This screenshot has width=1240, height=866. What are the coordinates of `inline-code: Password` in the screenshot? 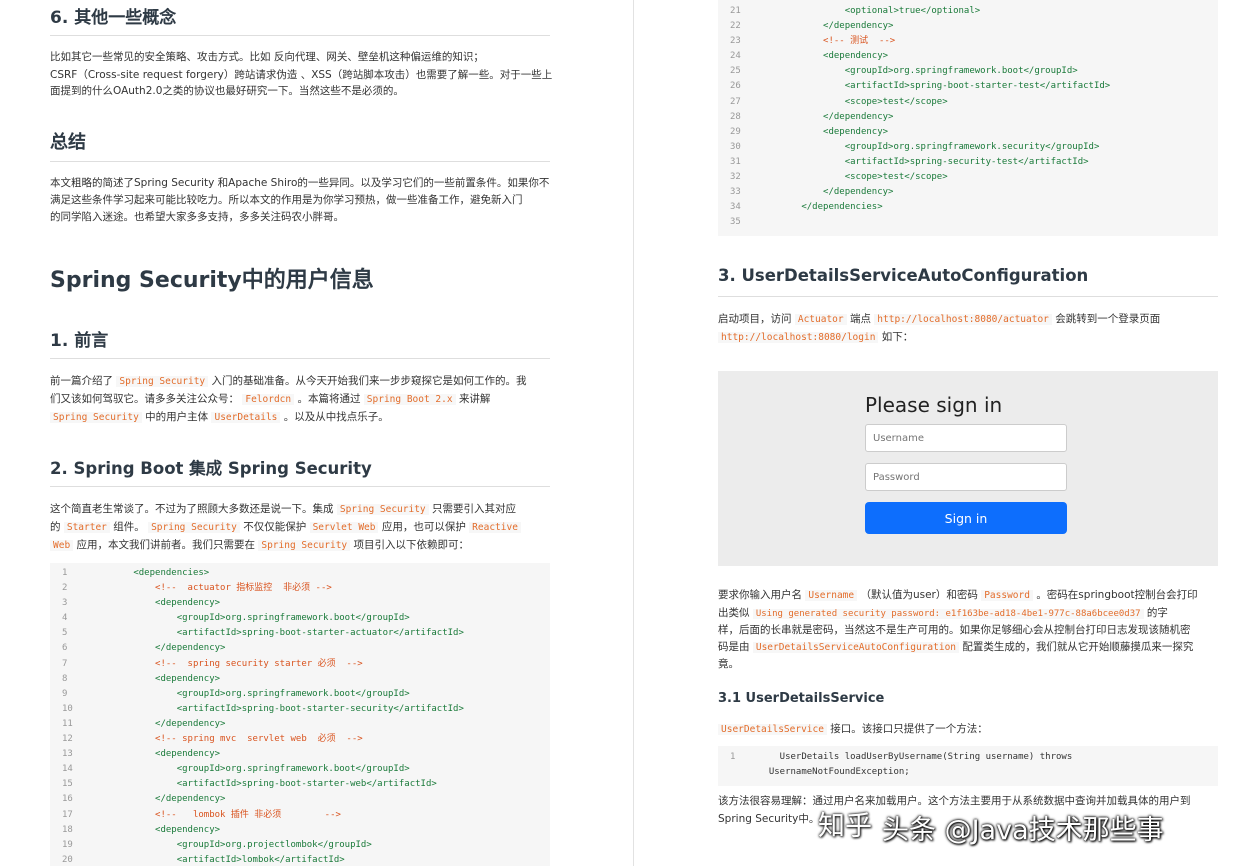 It's located at (1007, 595).